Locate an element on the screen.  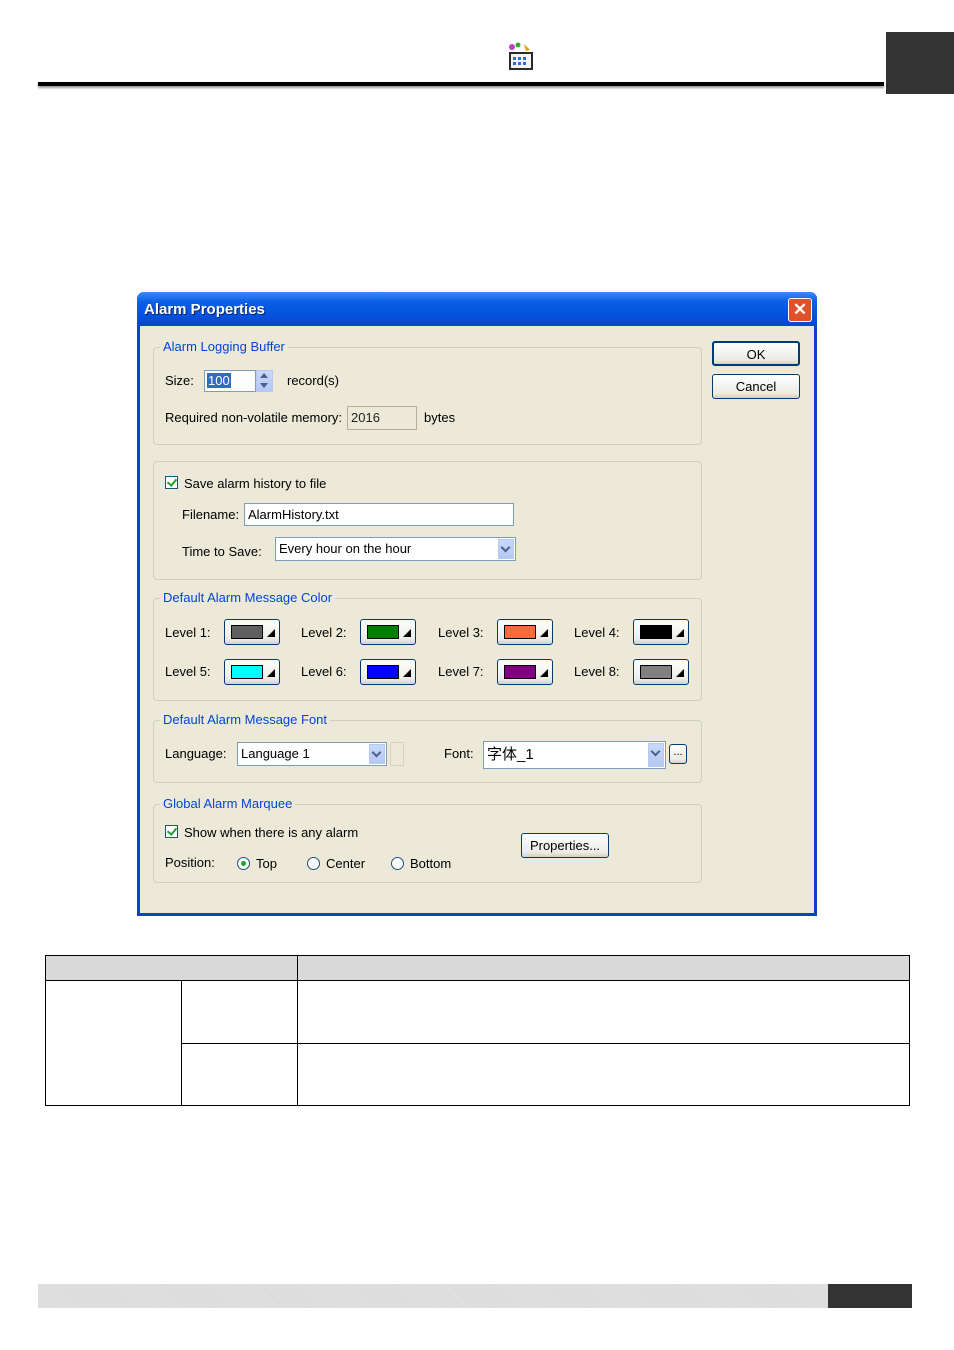
level-2-color-button is located at coordinates (388, 632).